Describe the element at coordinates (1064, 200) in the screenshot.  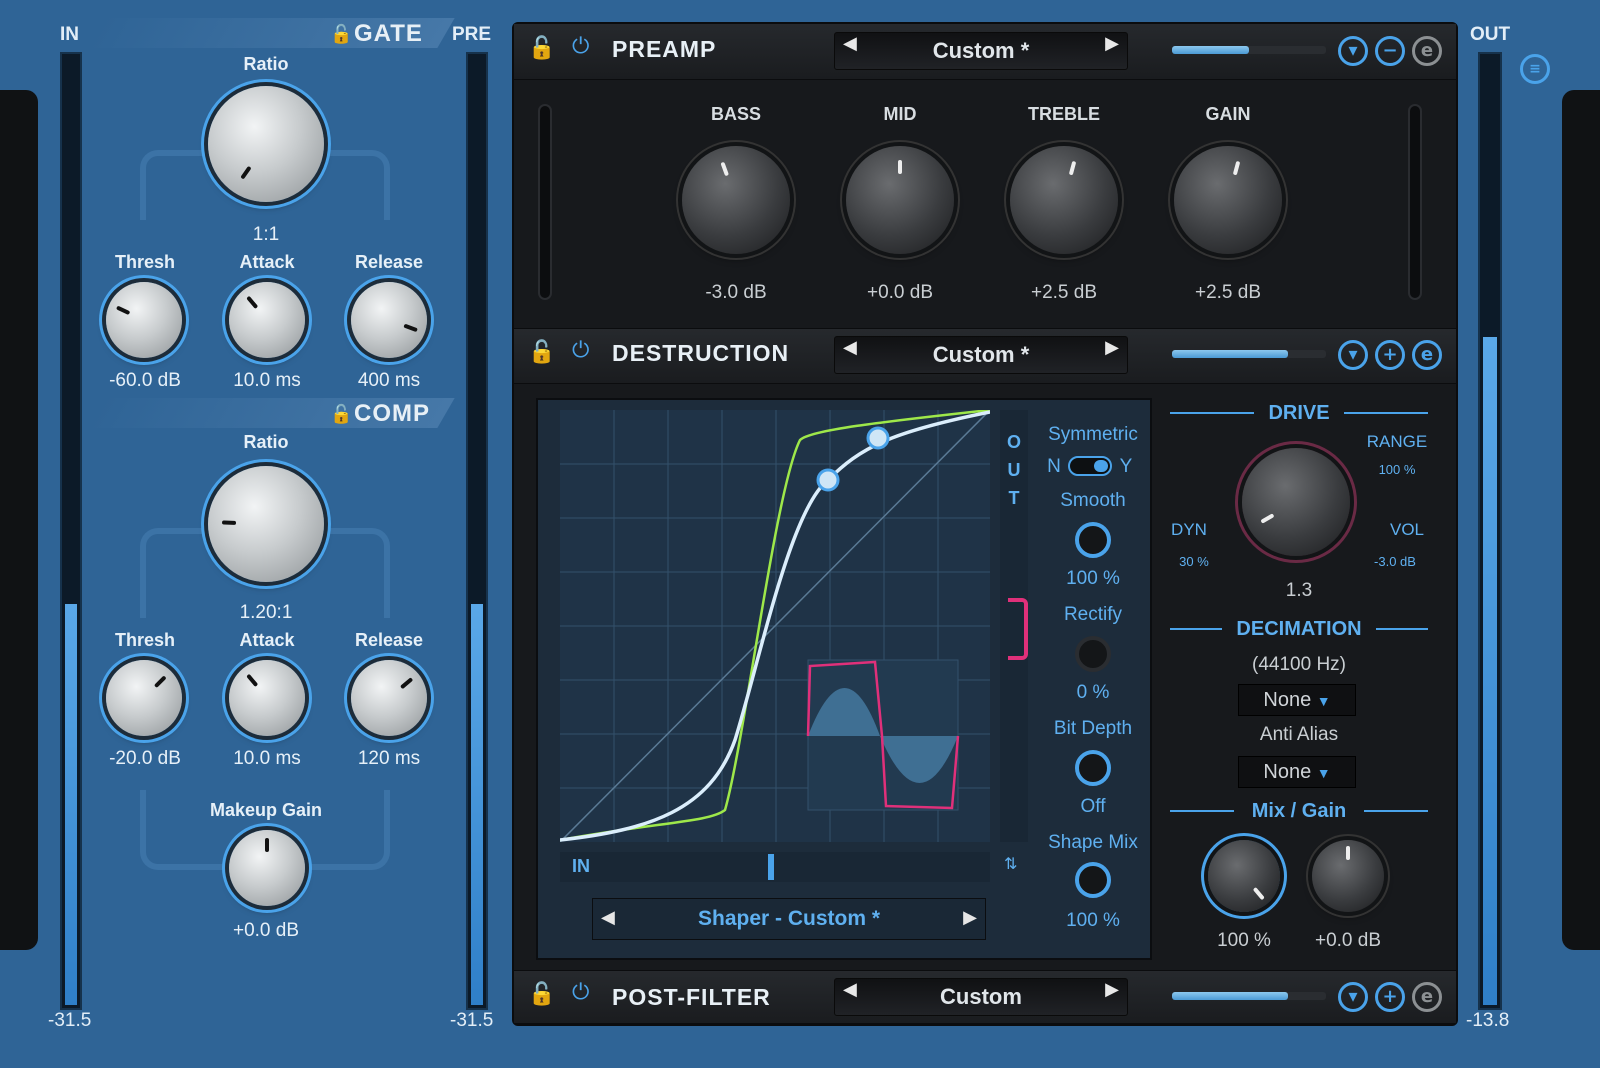
I see `treble-knob` at that location.